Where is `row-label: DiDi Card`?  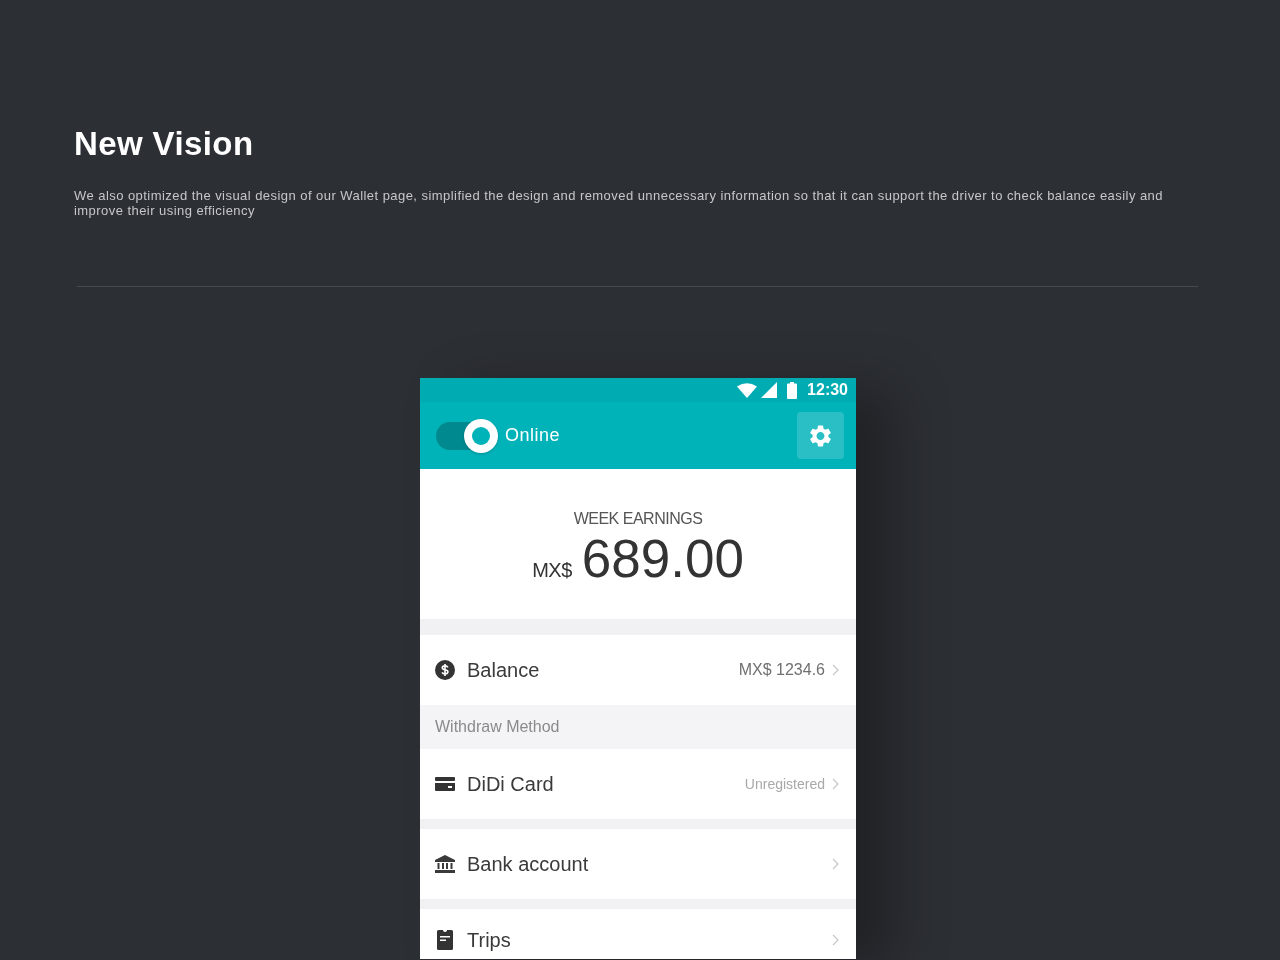 row-label: DiDi Card is located at coordinates (510, 784).